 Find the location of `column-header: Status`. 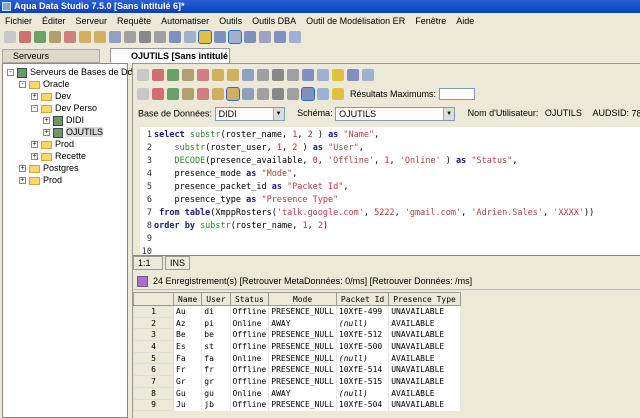

column-header: Status is located at coordinates (249, 299).